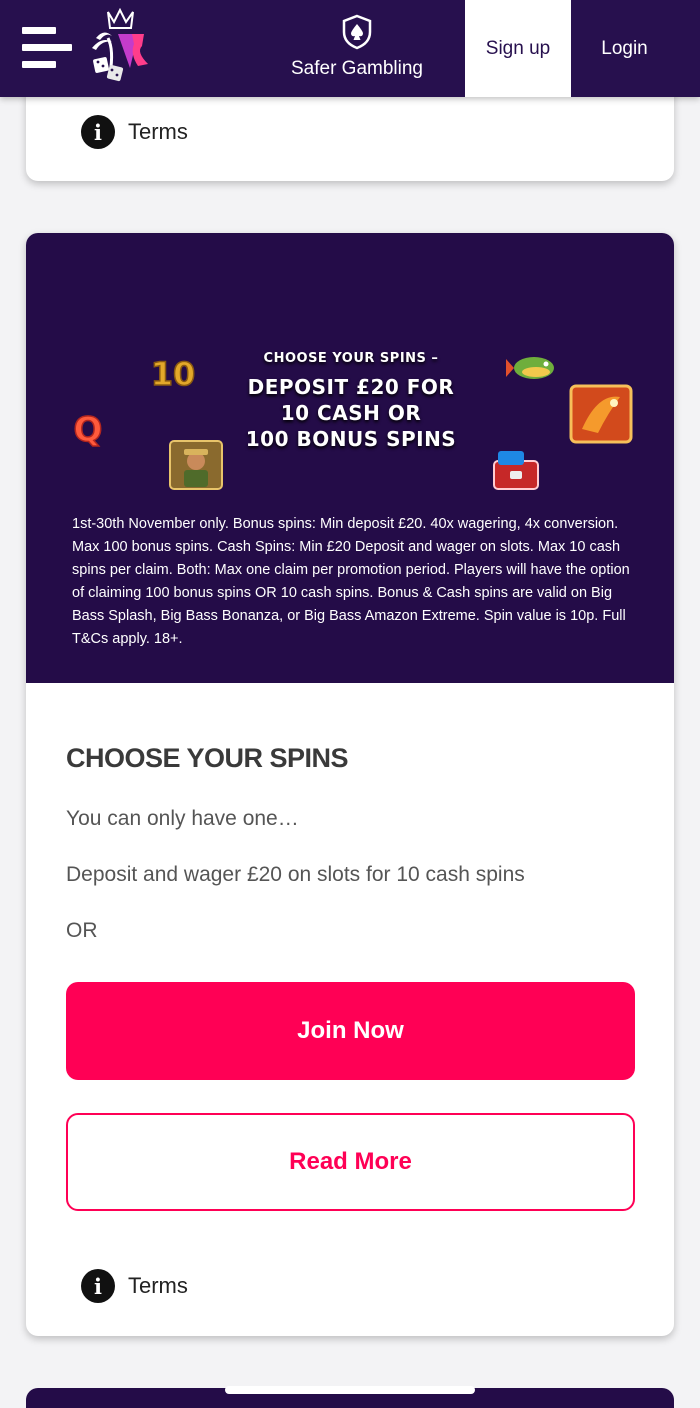  What do you see at coordinates (351, 413) in the screenshot?
I see `banner-headline-line-2: 10 CASH OR` at bounding box center [351, 413].